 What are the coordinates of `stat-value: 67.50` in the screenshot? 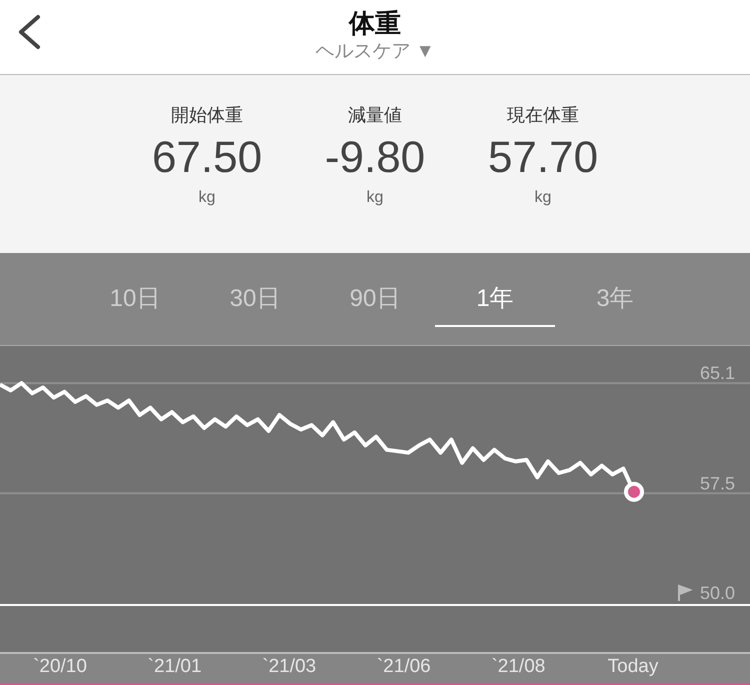 It's located at (207, 158).